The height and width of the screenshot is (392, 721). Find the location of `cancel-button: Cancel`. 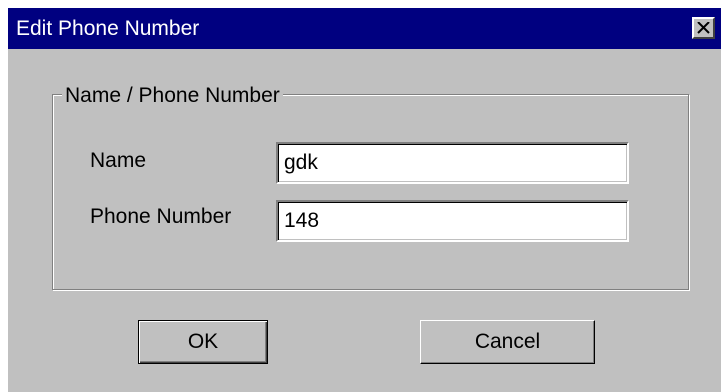

cancel-button: Cancel is located at coordinates (507, 342).